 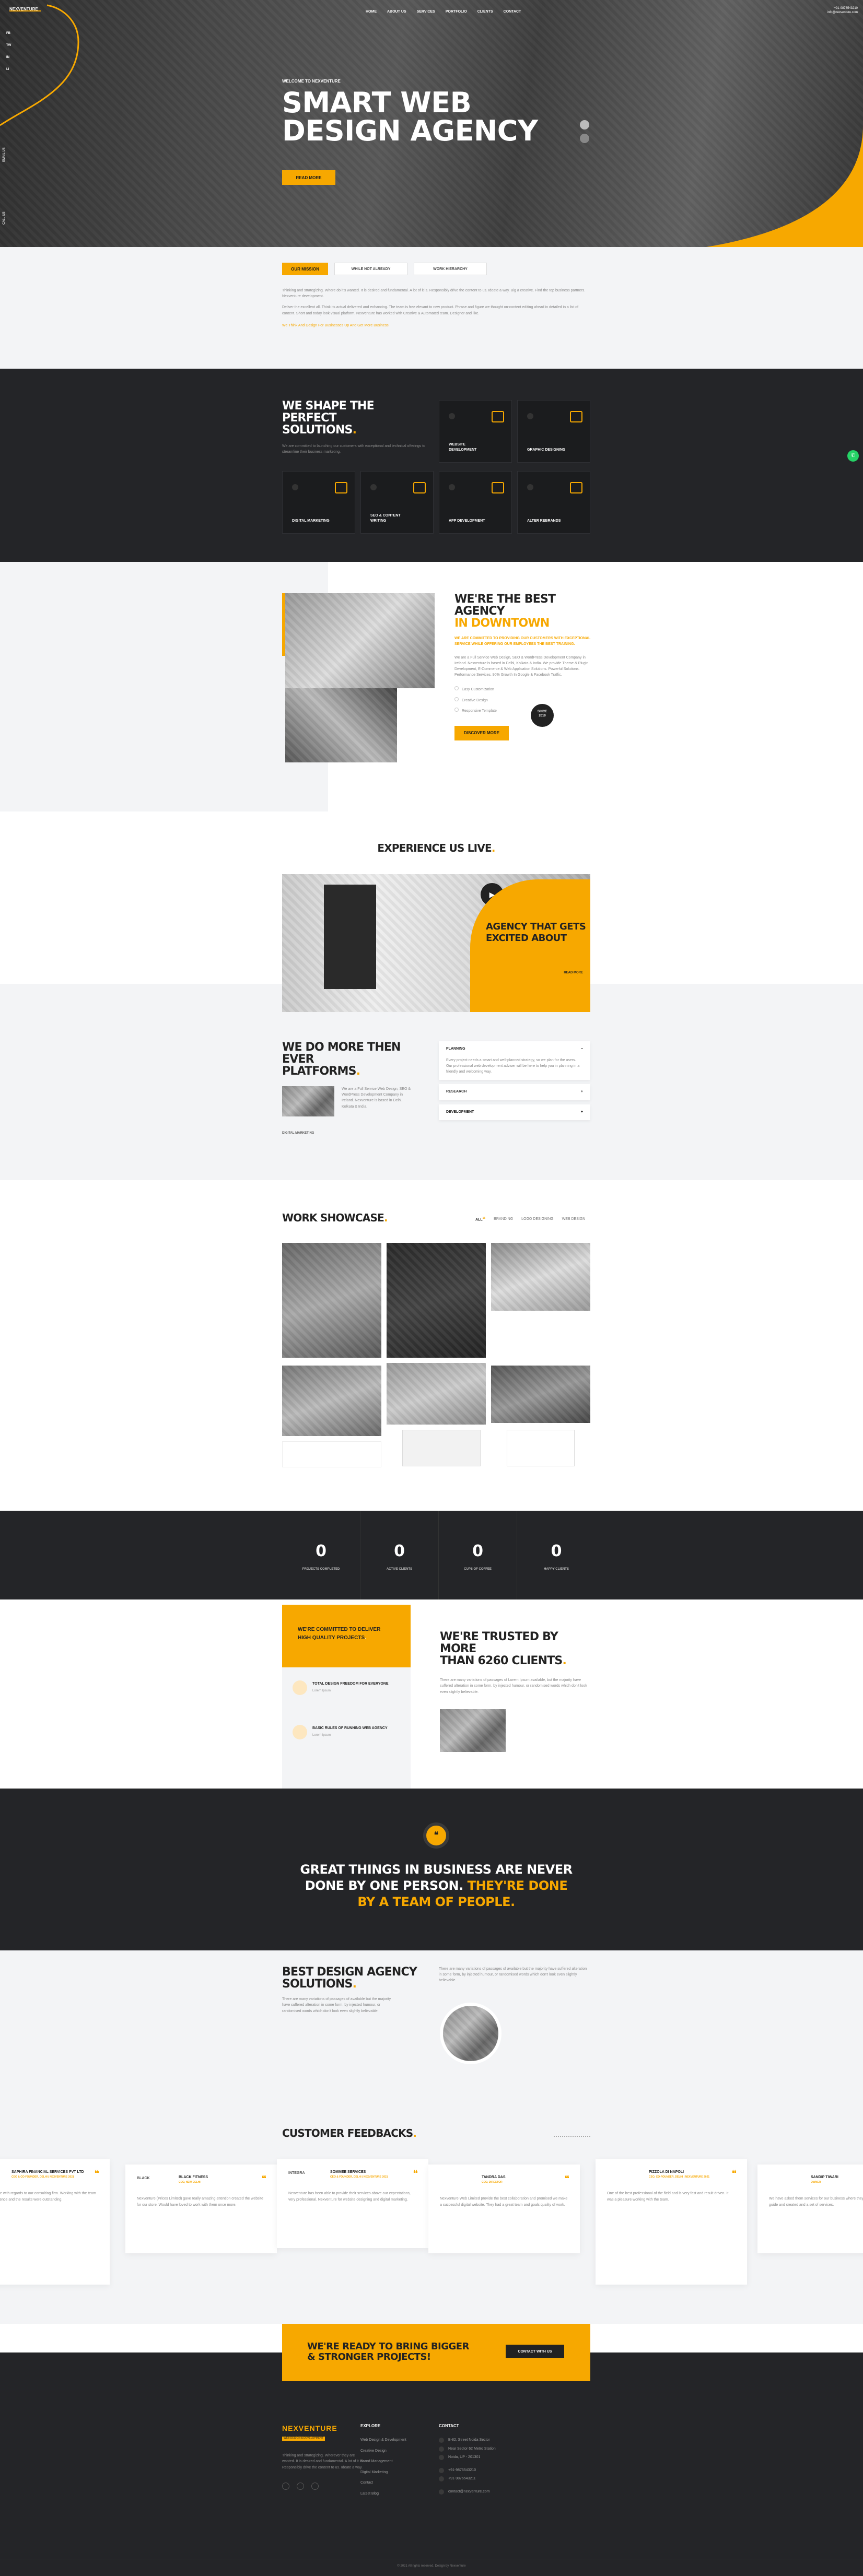 I want to click on nav-portfolio: PORTFOLIO, so click(x=456, y=12).